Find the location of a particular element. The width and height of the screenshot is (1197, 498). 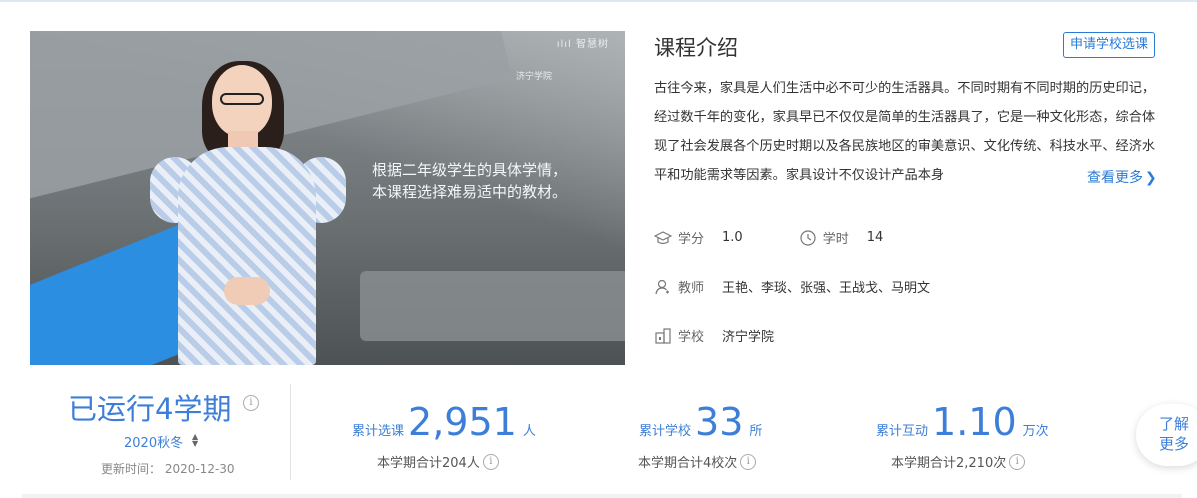

schools-stat: 累计学校 33 所 is located at coordinates (700, 422).